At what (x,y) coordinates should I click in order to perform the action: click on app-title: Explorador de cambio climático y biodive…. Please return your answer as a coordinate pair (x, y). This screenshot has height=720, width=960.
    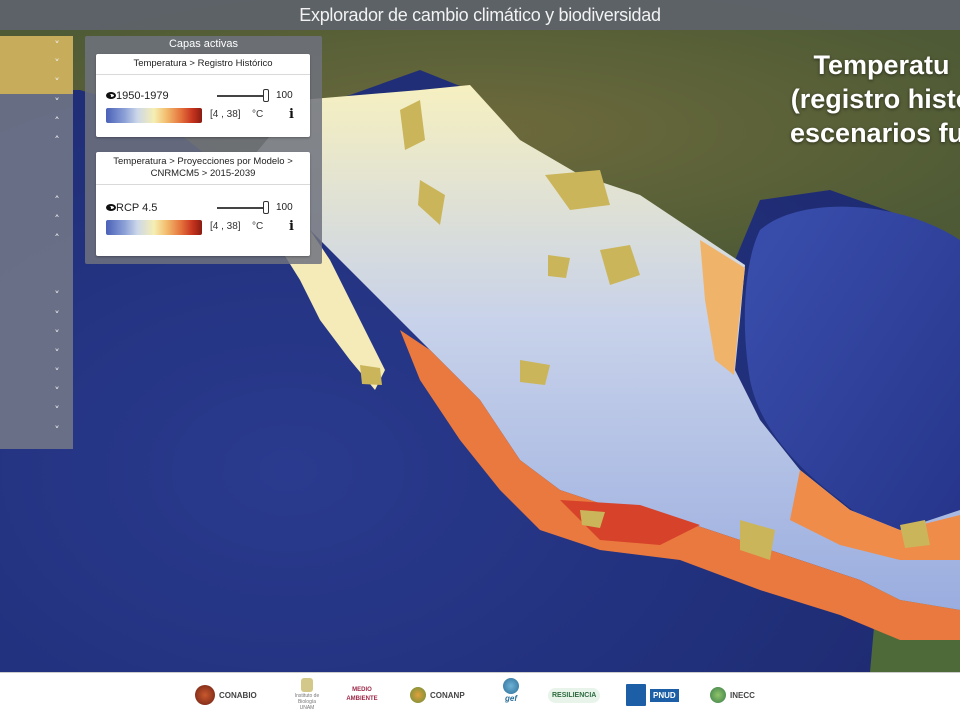
    Looking at the image, I should click on (480, 15).